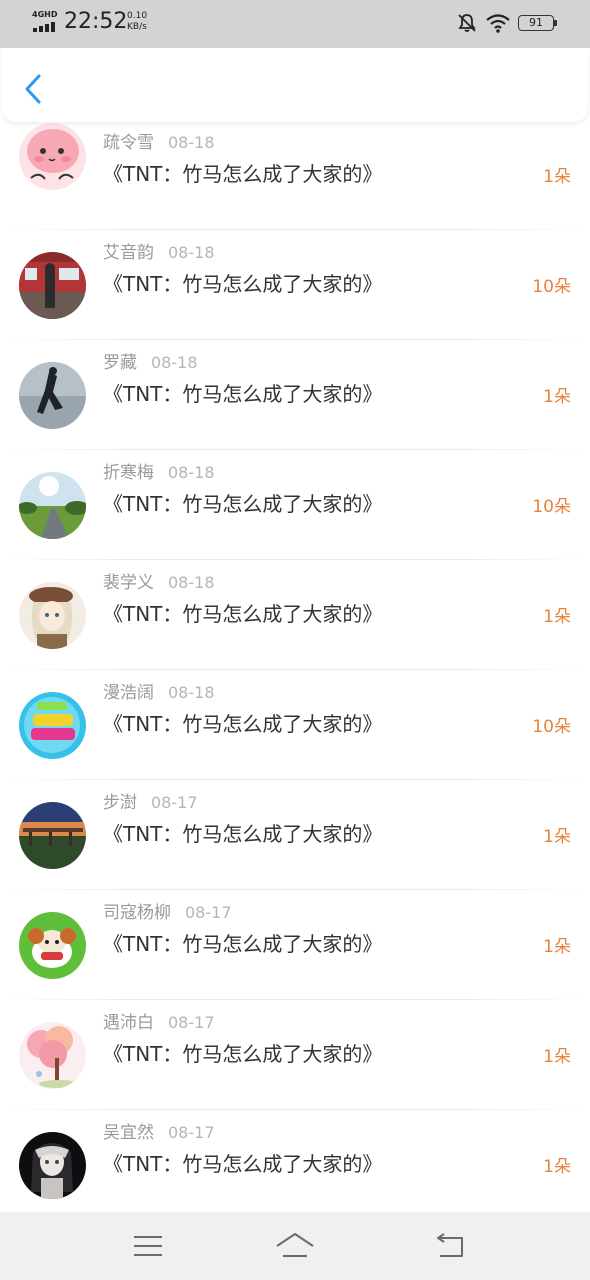 This screenshot has width=590, height=1280. Describe the element at coordinates (128, 473) in the screenshot. I see `user-name: 折寒梅` at that location.